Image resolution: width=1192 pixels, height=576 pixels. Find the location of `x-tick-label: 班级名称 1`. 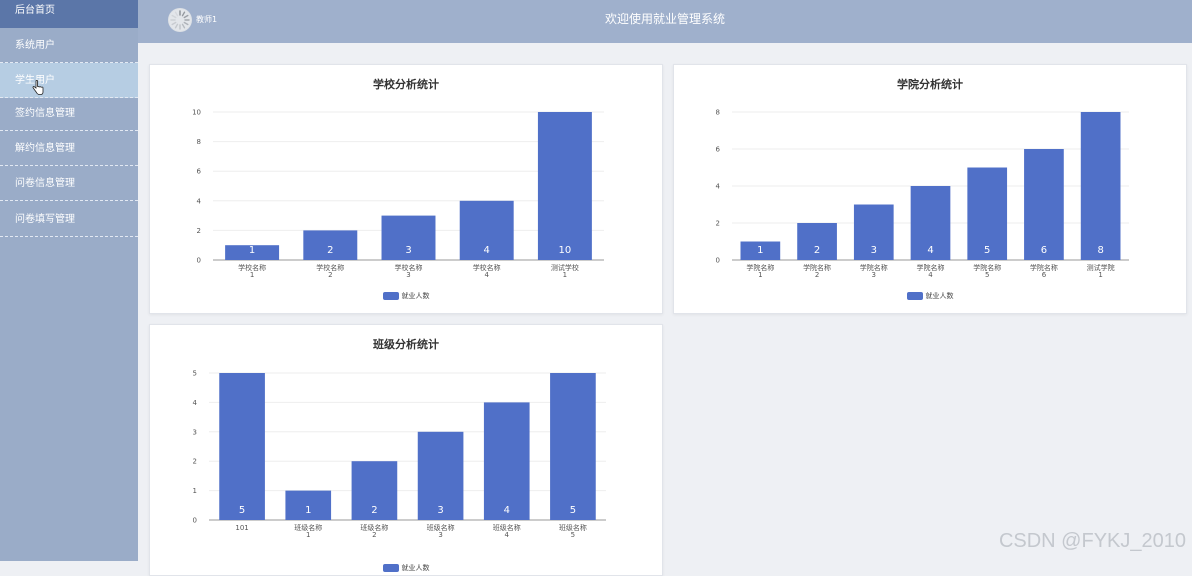

x-tick-label: 班级名称 1 is located at coordinates (308, 531).